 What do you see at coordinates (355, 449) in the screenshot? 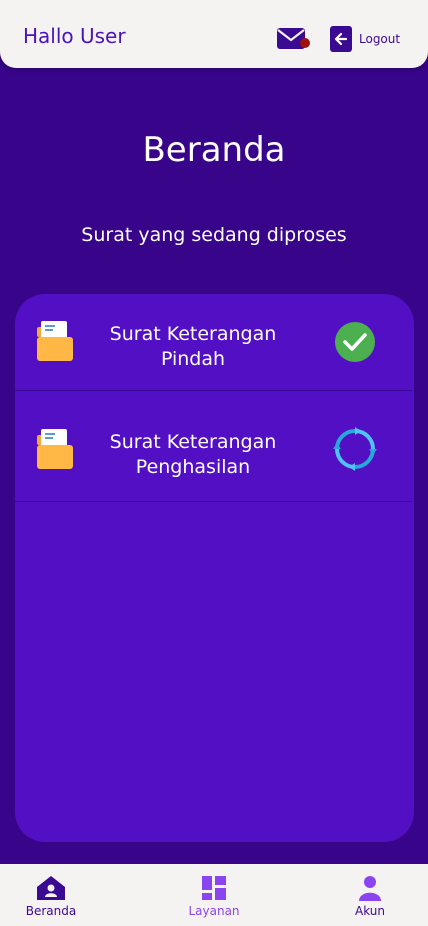
I see `loading-refresh-icon` at bounding box center [355, 449].